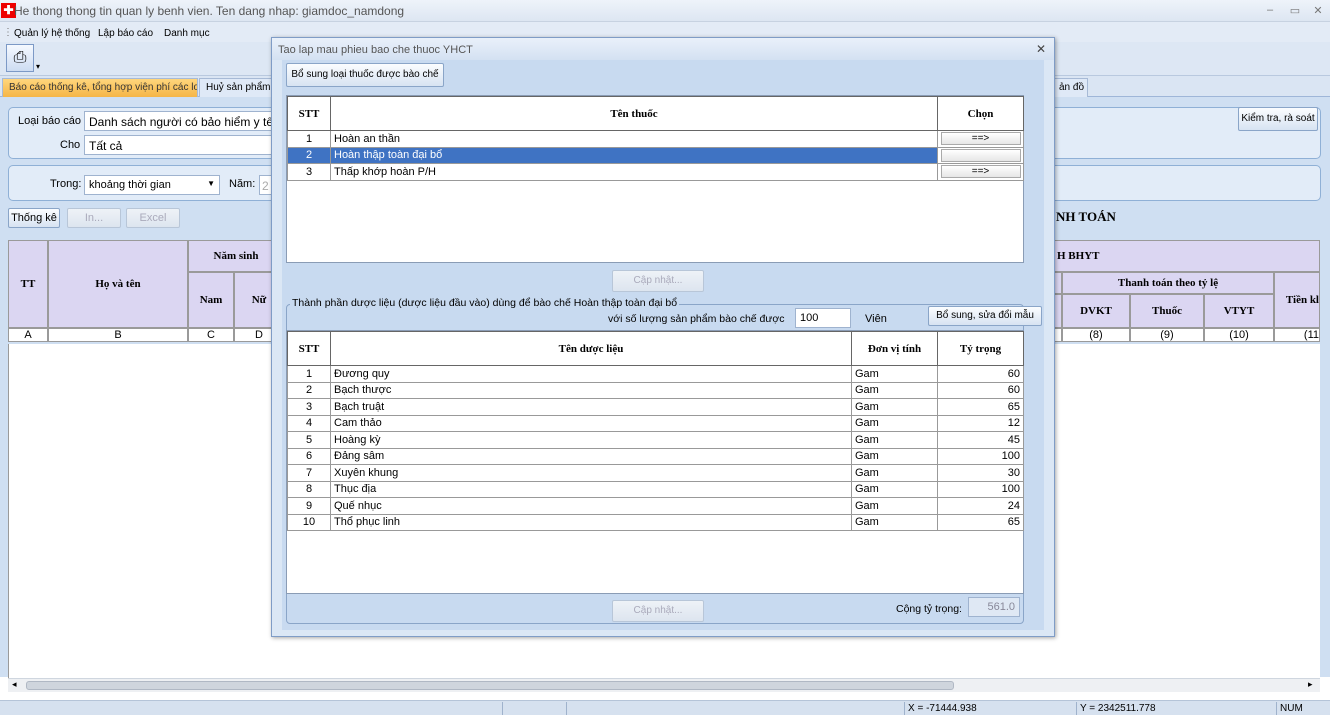 The width and height of the screenshot is (1330, 715). What do you see at coordinates (994, 607) in the screenshot?
I see `cong-ty-trong-field: 561.0` at bounding box center [994, 607].